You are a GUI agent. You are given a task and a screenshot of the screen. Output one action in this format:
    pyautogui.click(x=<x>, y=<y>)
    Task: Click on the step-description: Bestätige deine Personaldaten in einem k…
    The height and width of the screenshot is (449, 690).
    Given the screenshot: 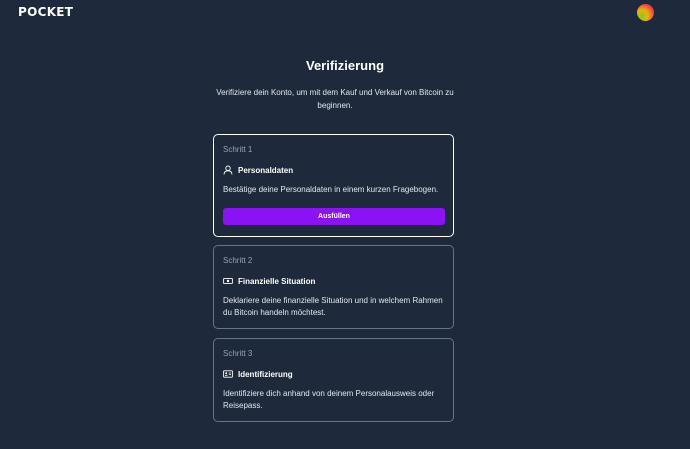 What is the action you would take?
    pyautogui.click(x=331, y=189)
    